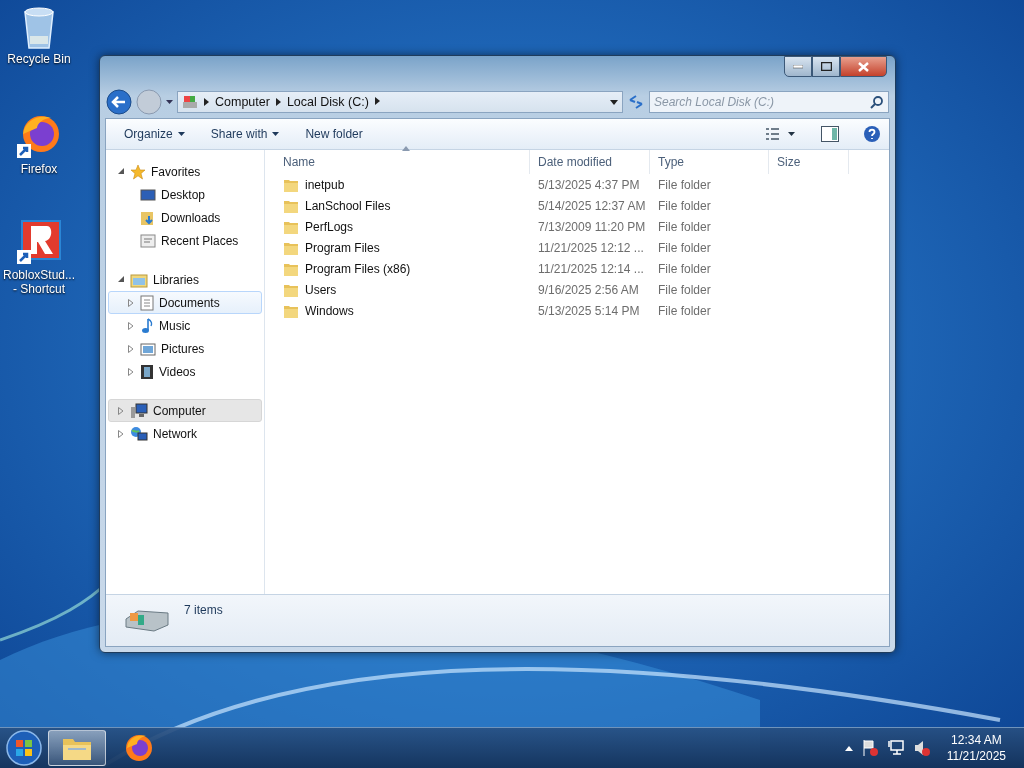  Describe the element at coordinates (848, 748) in the screenshot. I see `show-hidden-icons-arrow` at that location.